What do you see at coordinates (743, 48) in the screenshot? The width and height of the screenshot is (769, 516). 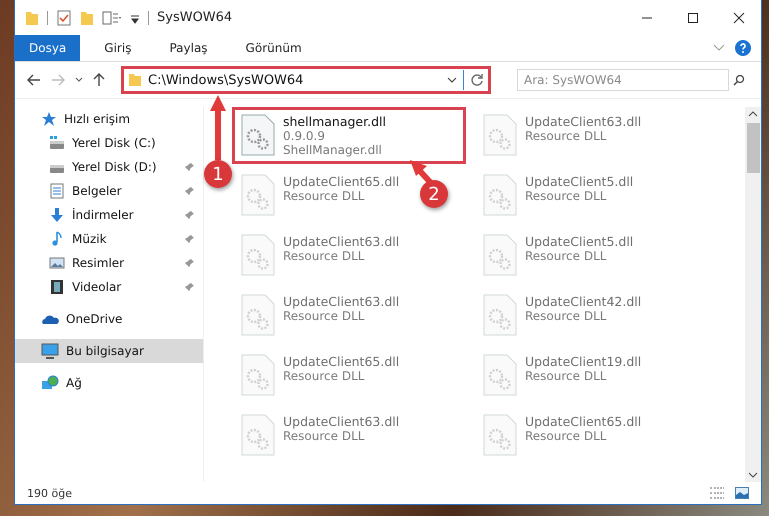 I see `help-icon` at bounding box center [743, 48].